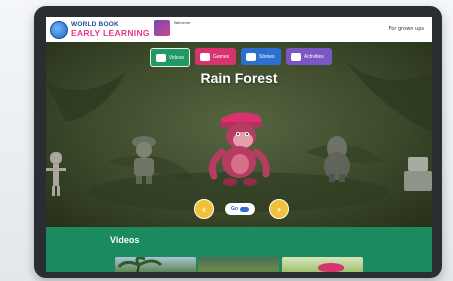 Image resolution: width=453 pixels, height=281 pixels. Describe the element at coordinates (176, 57) in the screenshot. I see `tab-label: Videos` at that location.